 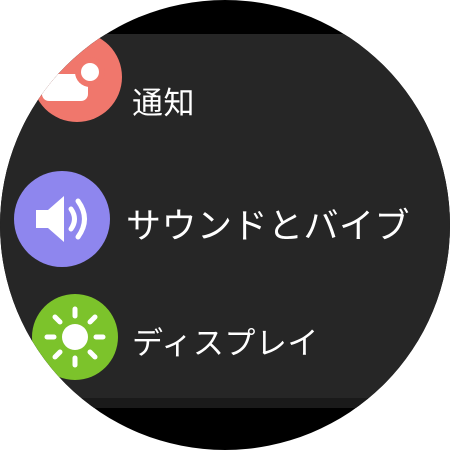 What do you see at coordinates (73, 79) in the screenshot?
I see `notification-icon` at bounding box center [73, 79].